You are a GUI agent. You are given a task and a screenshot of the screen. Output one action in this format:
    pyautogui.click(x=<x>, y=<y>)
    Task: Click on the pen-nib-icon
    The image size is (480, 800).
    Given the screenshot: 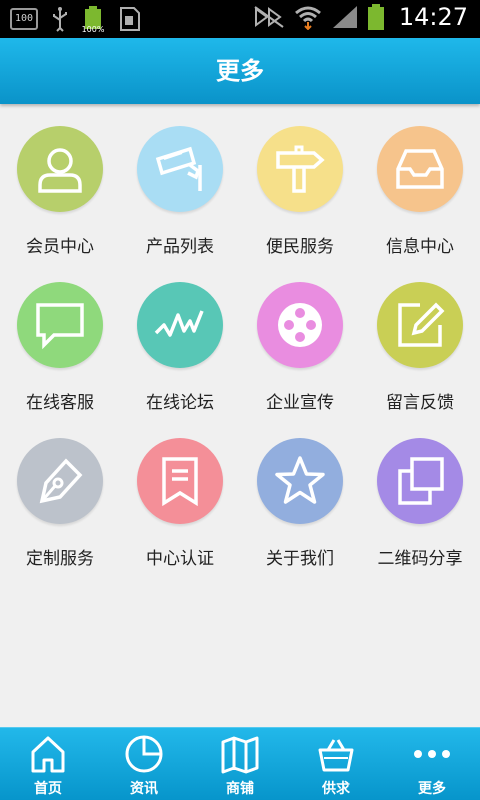 What is the action you would take?
    pyautogui.click(x=60, y=481)
    